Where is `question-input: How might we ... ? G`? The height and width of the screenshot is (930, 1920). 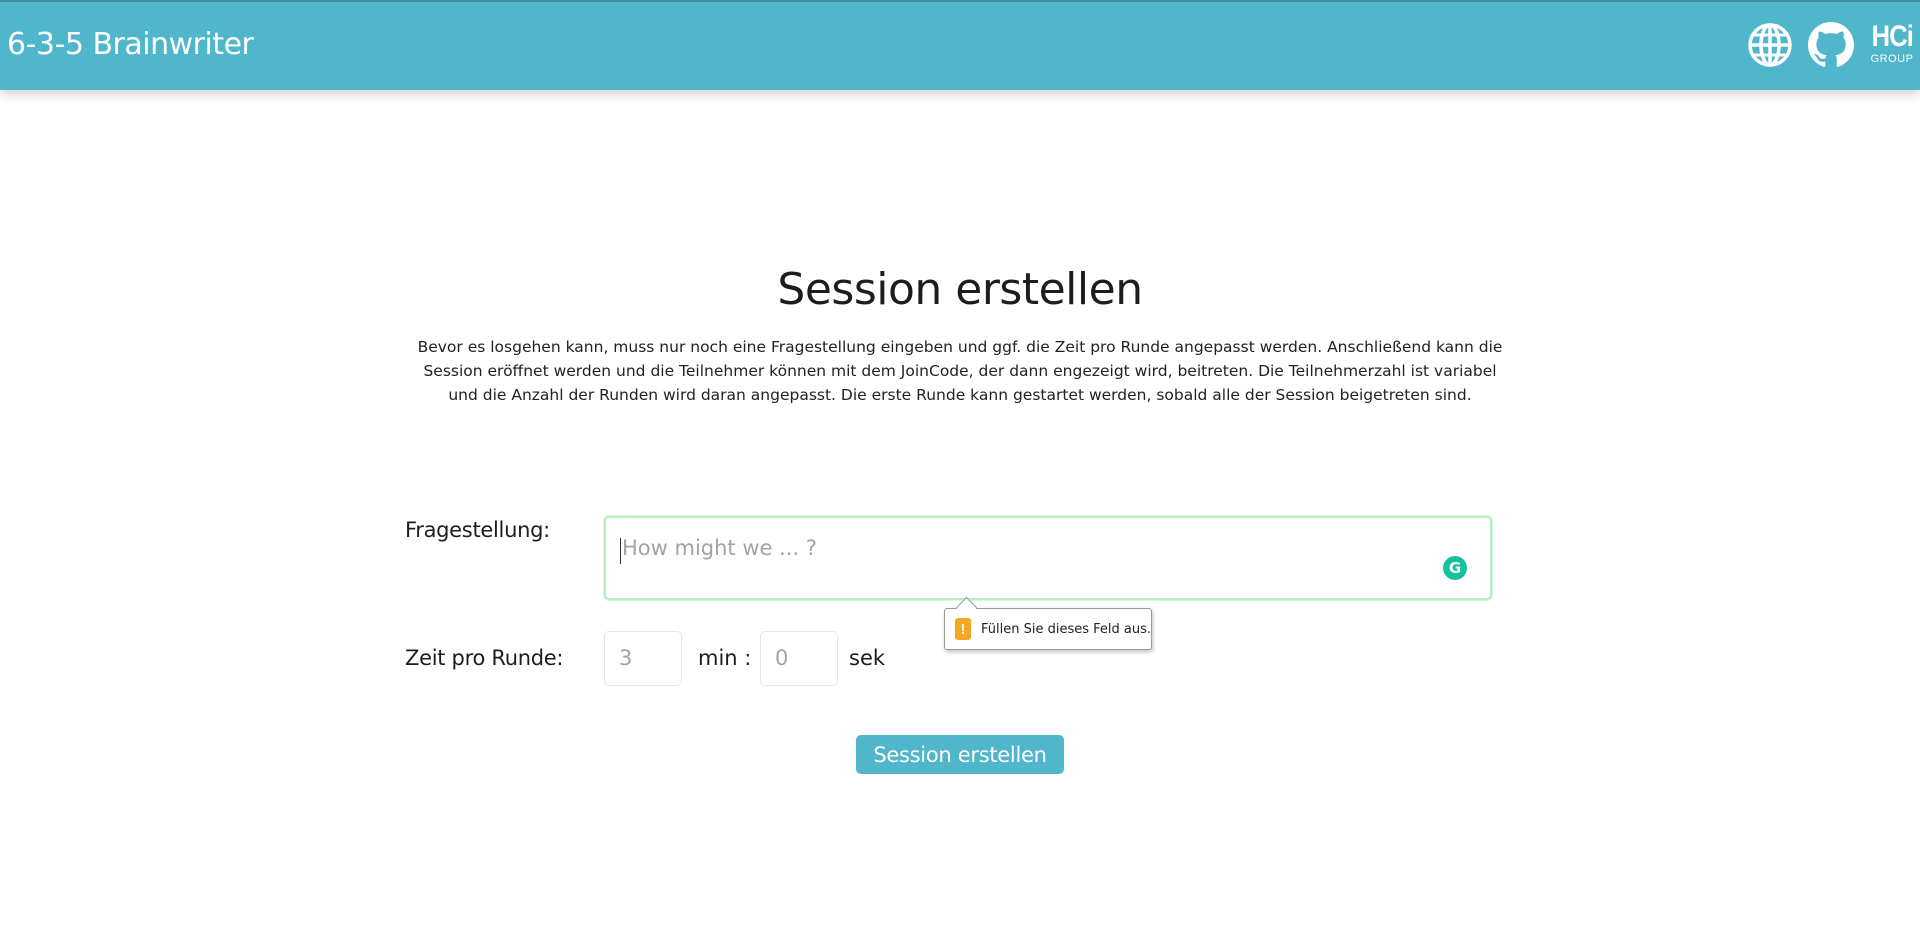
question-input: How might we ... ? G is located at coordinates (1048, 558).